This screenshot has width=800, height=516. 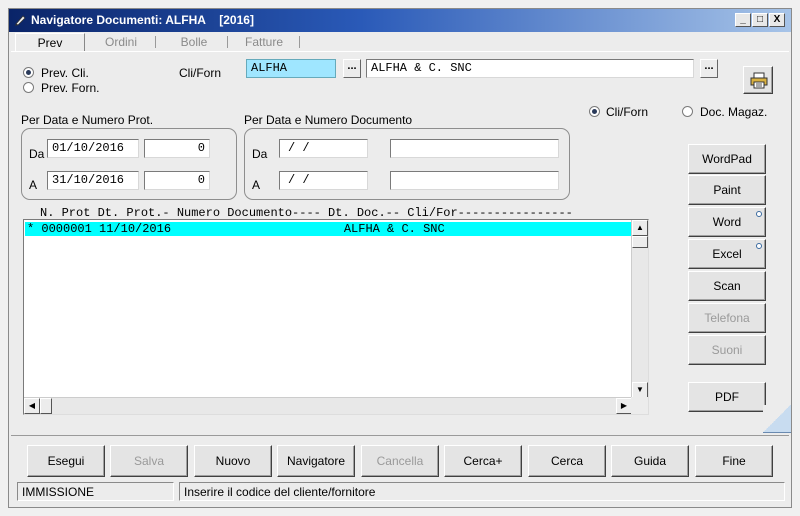 I want to click on fine-button: Fine, so click(x=734, y=461).